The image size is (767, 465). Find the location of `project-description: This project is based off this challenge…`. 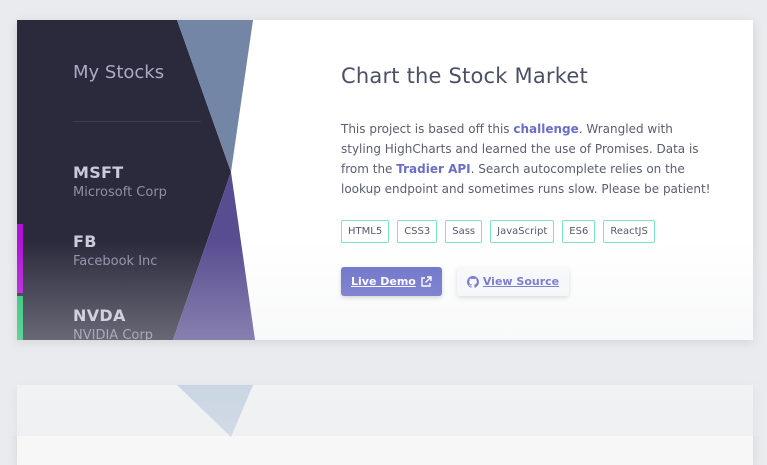

project-description: This project is based off this challenge… is located at coordinates (527, 159).